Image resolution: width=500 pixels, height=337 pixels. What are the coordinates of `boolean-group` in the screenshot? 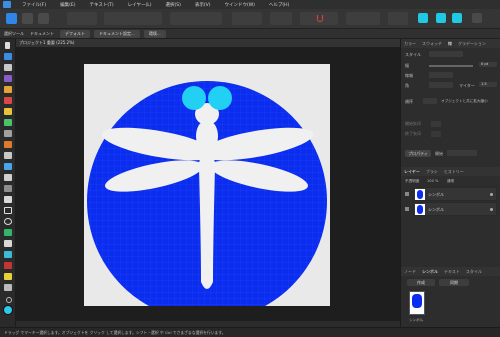 It's located at (398, 18).